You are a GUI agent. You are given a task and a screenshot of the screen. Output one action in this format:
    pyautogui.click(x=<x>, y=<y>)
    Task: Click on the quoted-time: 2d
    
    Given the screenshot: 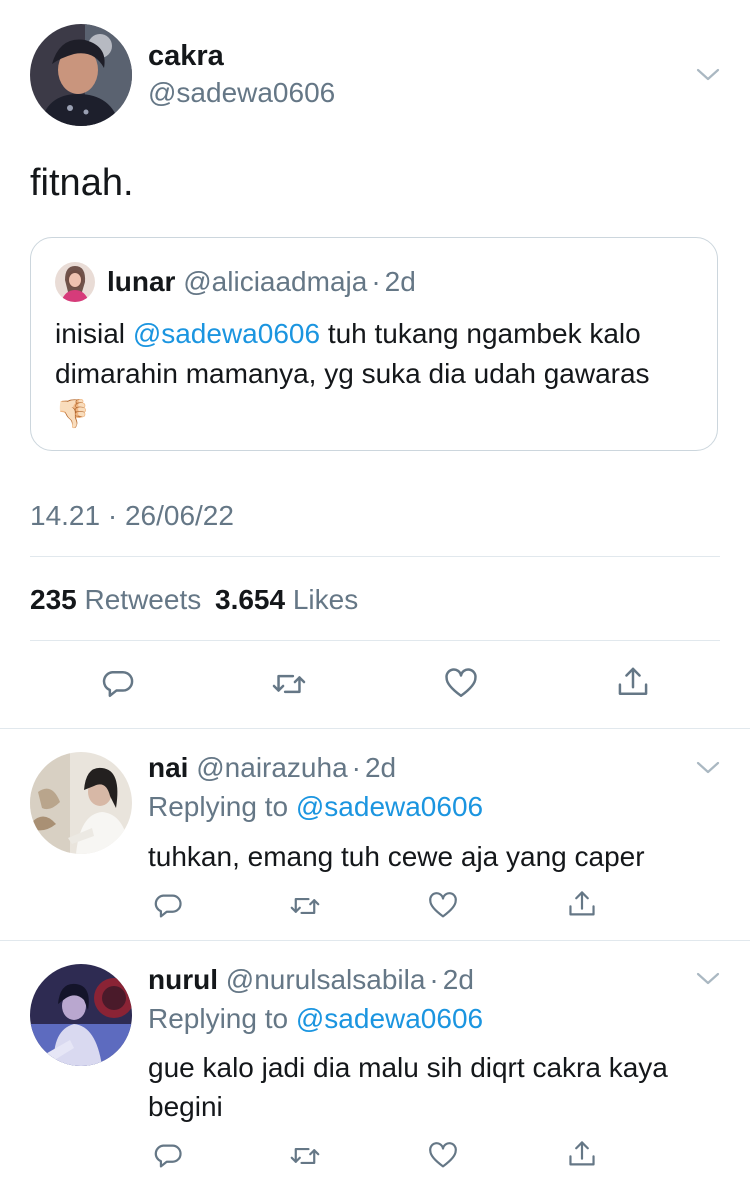 What is the action you would take?
    pyautogui.click(x=400, y=281)
    